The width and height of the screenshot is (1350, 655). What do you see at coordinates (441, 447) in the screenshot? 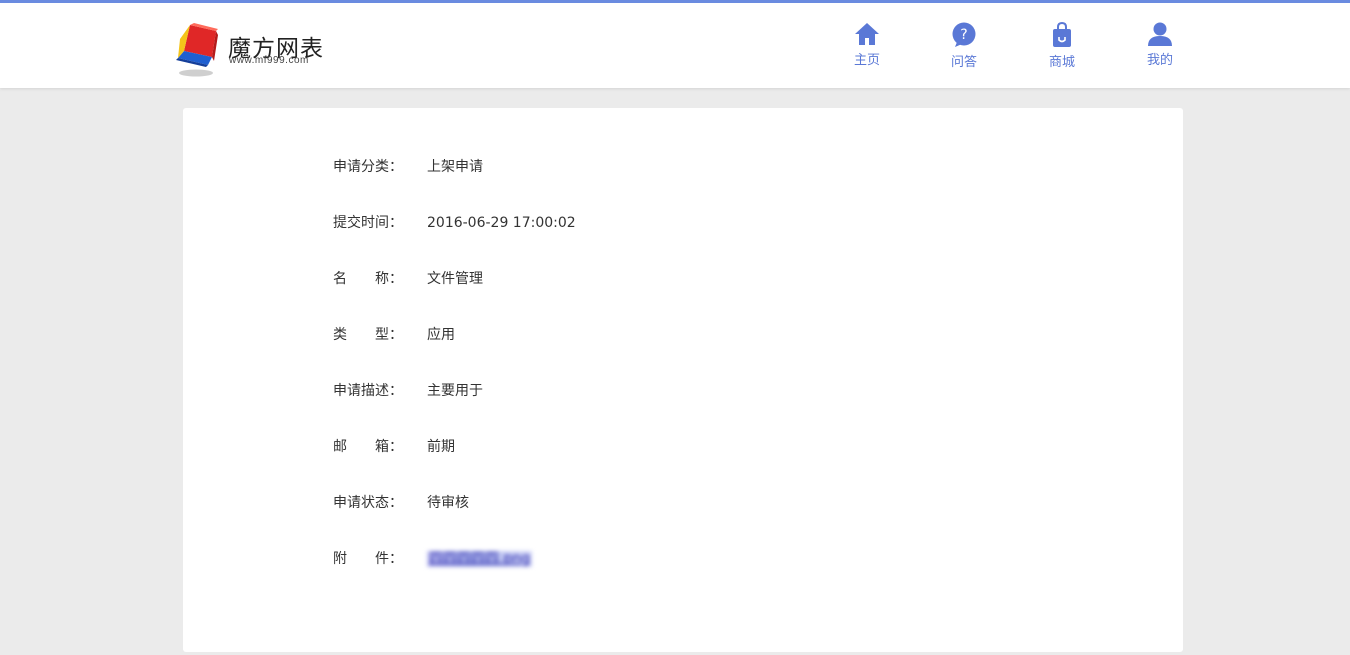
I see `detail-value: 前期` at bounding box center [441, 447].